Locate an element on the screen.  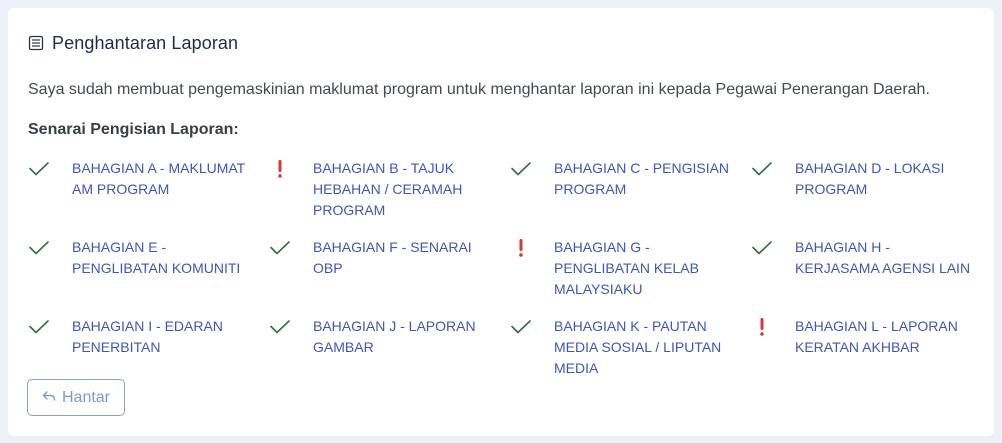
section-item: BAHAGIAN D - LOKASI PROGRAM is located at coordinates (868, 179).